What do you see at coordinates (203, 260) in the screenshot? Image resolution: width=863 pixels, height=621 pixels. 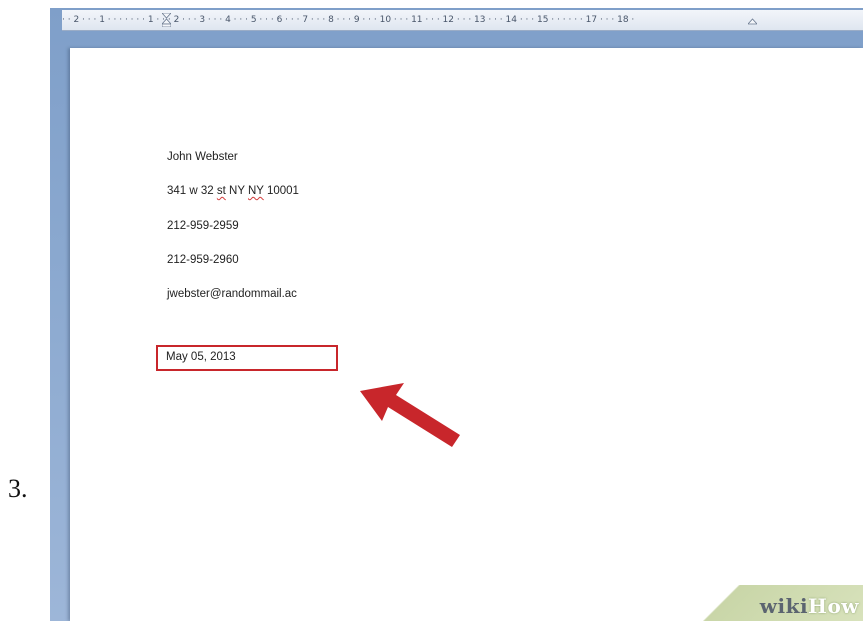 I see `sender-fax: 212-959-2960` at bounding box center [203, 260].